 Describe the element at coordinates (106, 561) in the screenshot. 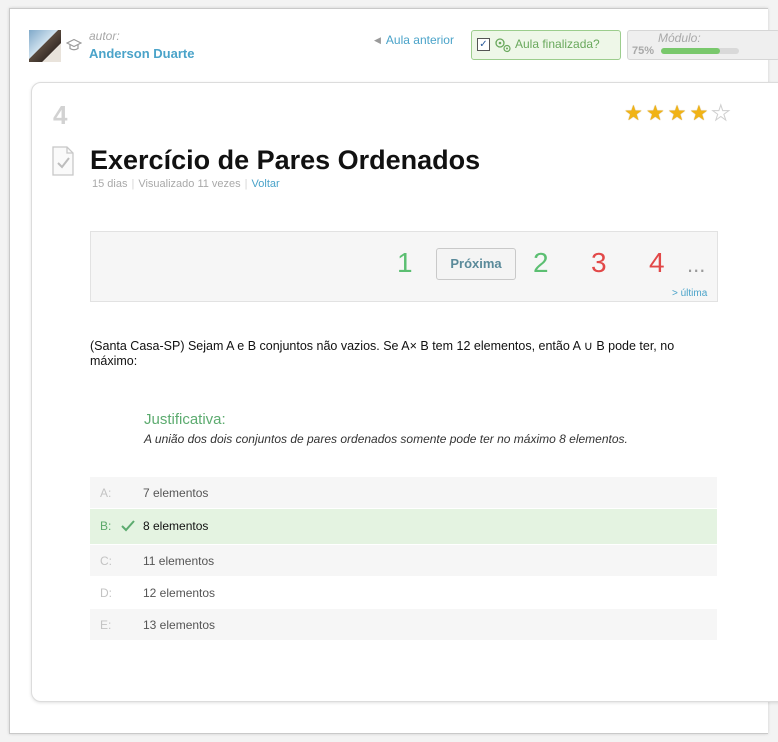

I see `option-letter: C:` at that location.